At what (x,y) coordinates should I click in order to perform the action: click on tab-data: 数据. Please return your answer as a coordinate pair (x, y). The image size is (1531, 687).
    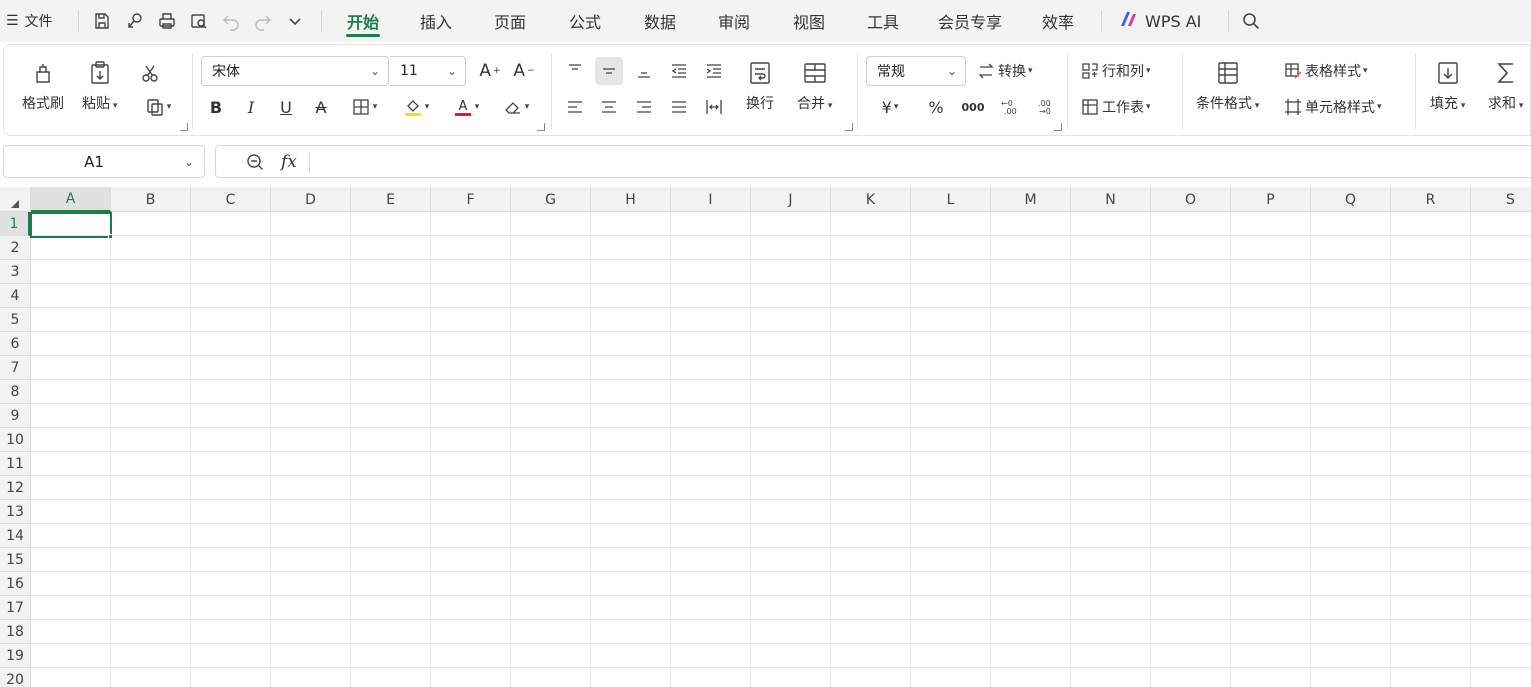
    Looking at the image, I should click on (660, 21).